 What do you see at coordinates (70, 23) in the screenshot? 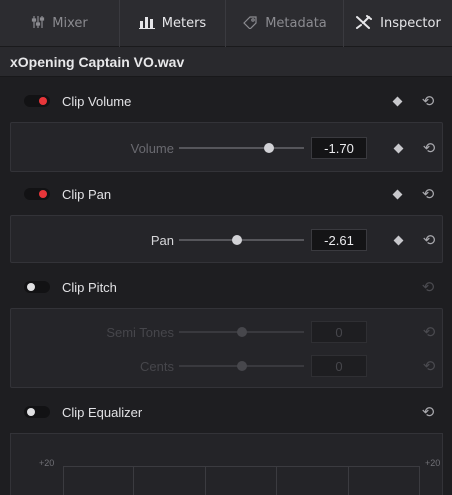
I see `tab-mixer-label: Mixer` at bounding box center [70, 23].